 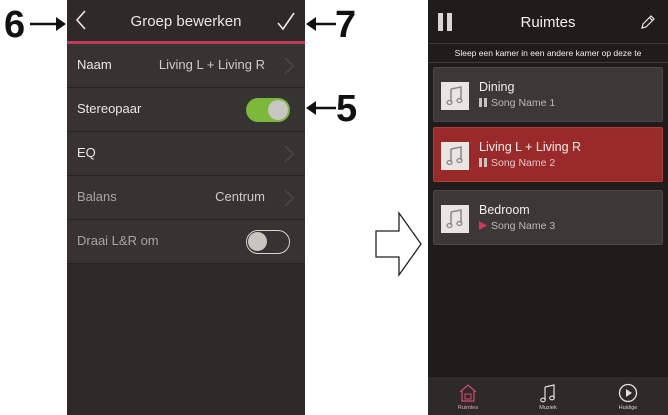 I want to click on callout-6-arrow, so click(x=48, y=24).